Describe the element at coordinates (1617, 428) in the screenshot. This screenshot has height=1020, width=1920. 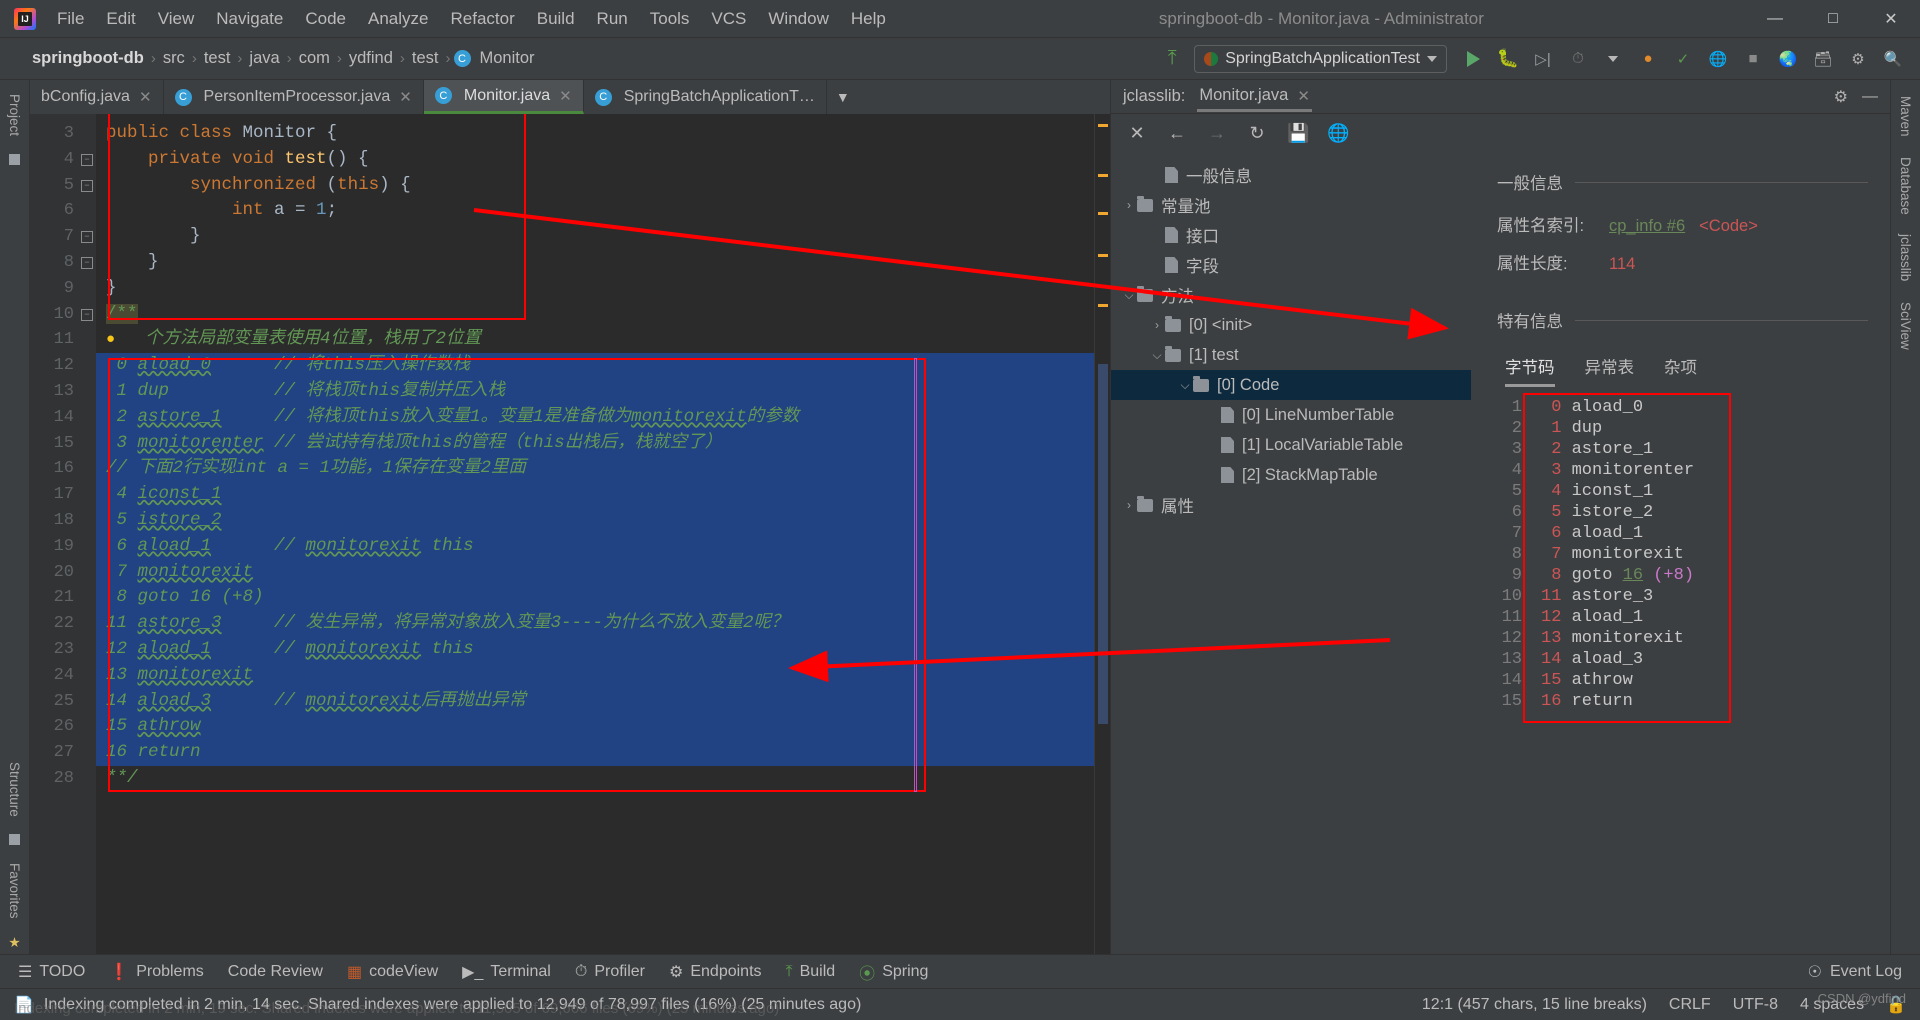
I see `bytecode-instruction-row: 1 dup` at that location.